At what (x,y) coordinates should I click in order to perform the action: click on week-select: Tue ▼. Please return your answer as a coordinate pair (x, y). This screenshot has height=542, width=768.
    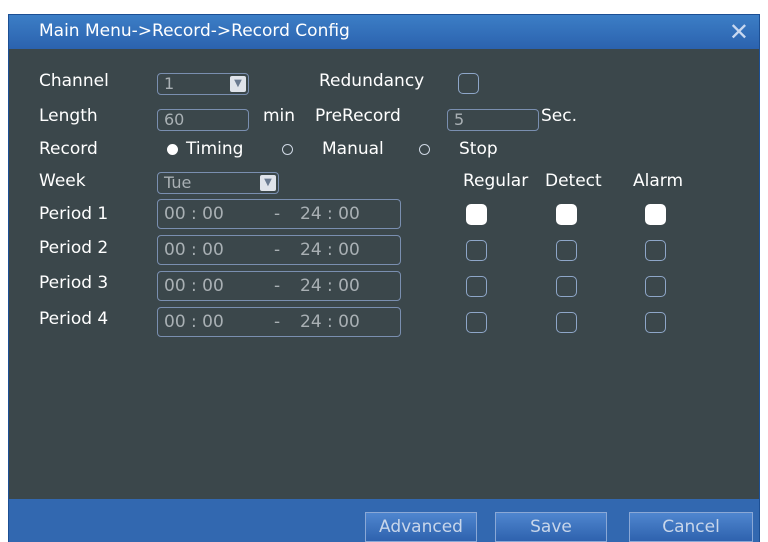
    Looking at the image, I should click on (218, 183).